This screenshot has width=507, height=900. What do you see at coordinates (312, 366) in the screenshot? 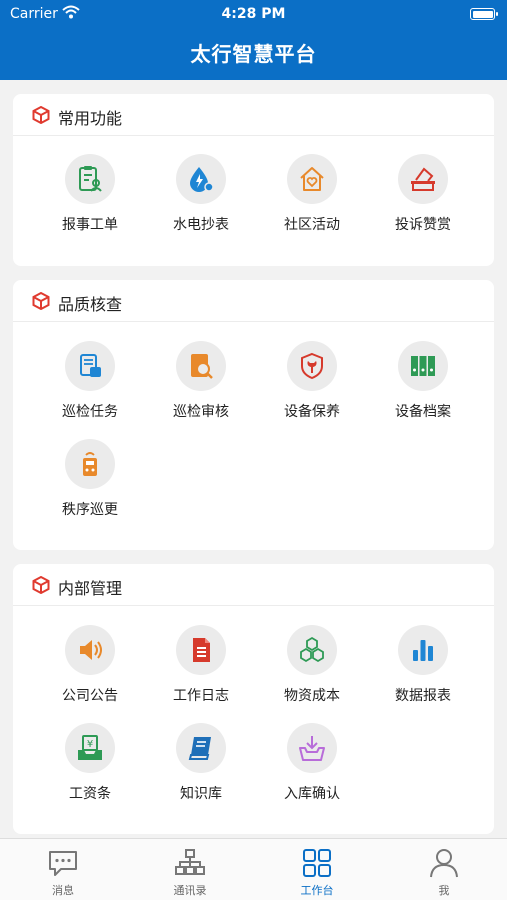
I see `shield-wrench-icon` at bounding box center [312, 366].